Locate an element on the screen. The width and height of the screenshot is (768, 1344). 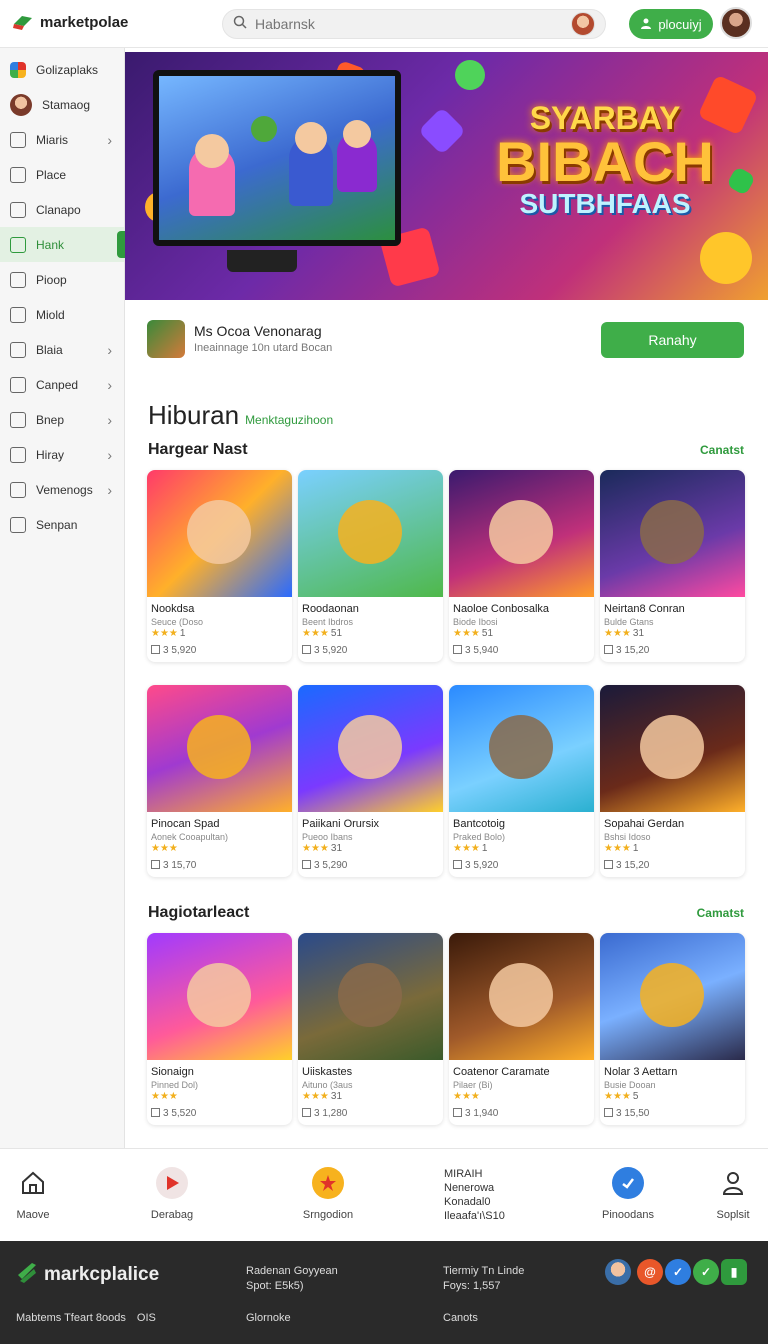
see-more-link: Camatst is located at coordinates (720, 913).